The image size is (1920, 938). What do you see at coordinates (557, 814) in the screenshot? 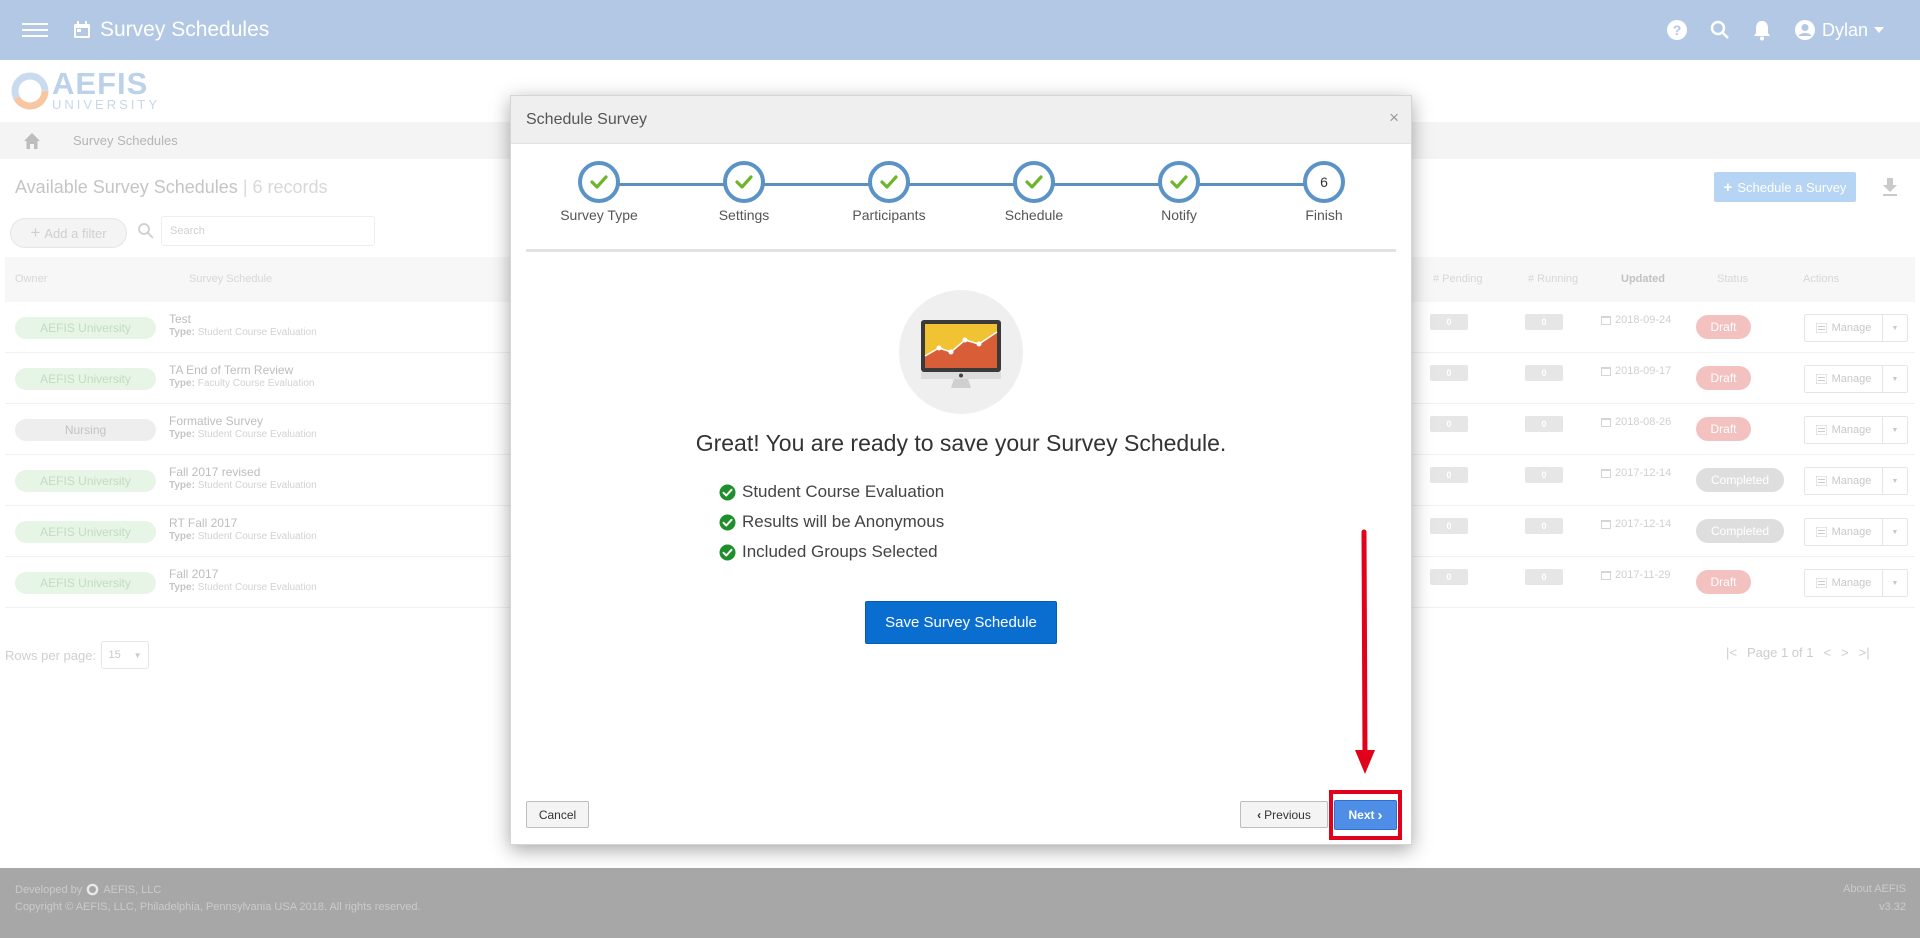
I see `cancel-button: Cancel` at bounding box center [557, 814].